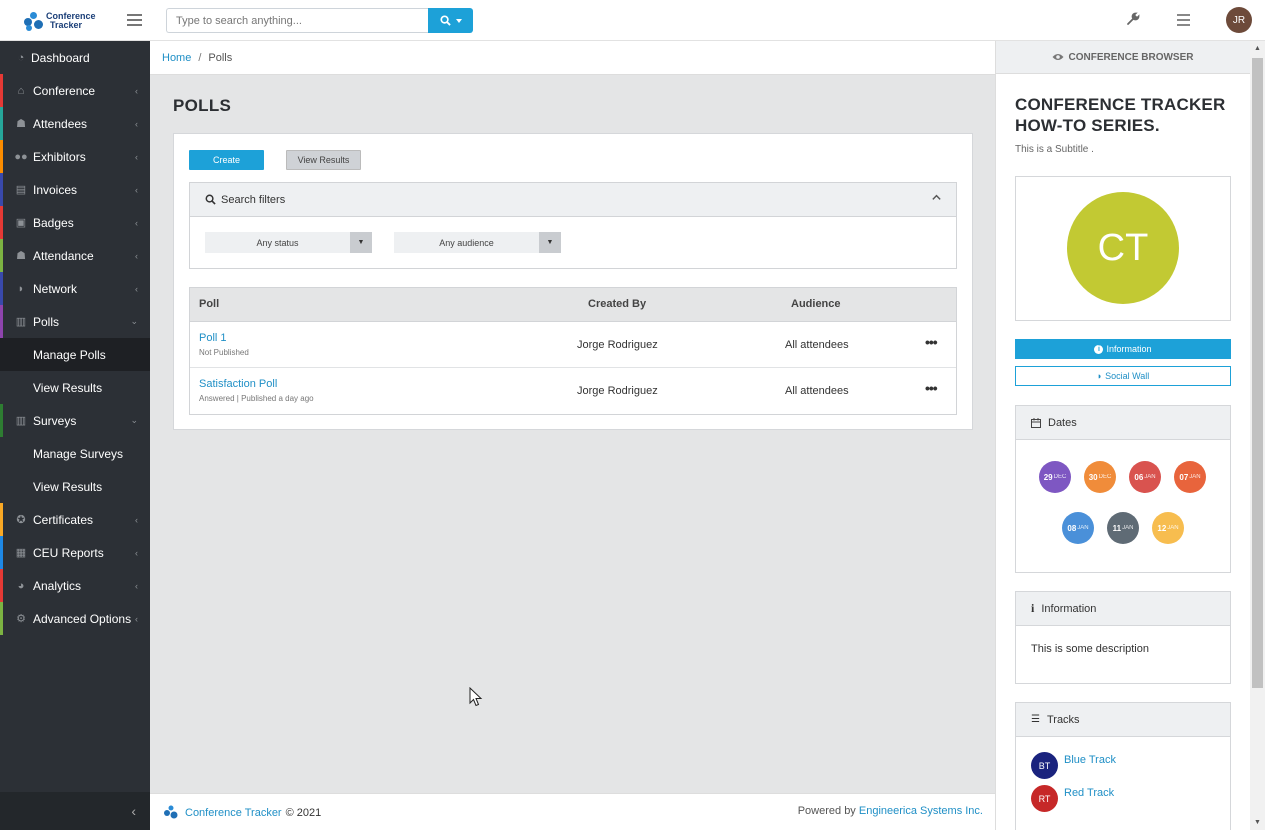 The height and width of the screenshot is (830, 1265). I want to click on sidebar-item-conference: ⌂ Conference ‹, so click(75, 90).